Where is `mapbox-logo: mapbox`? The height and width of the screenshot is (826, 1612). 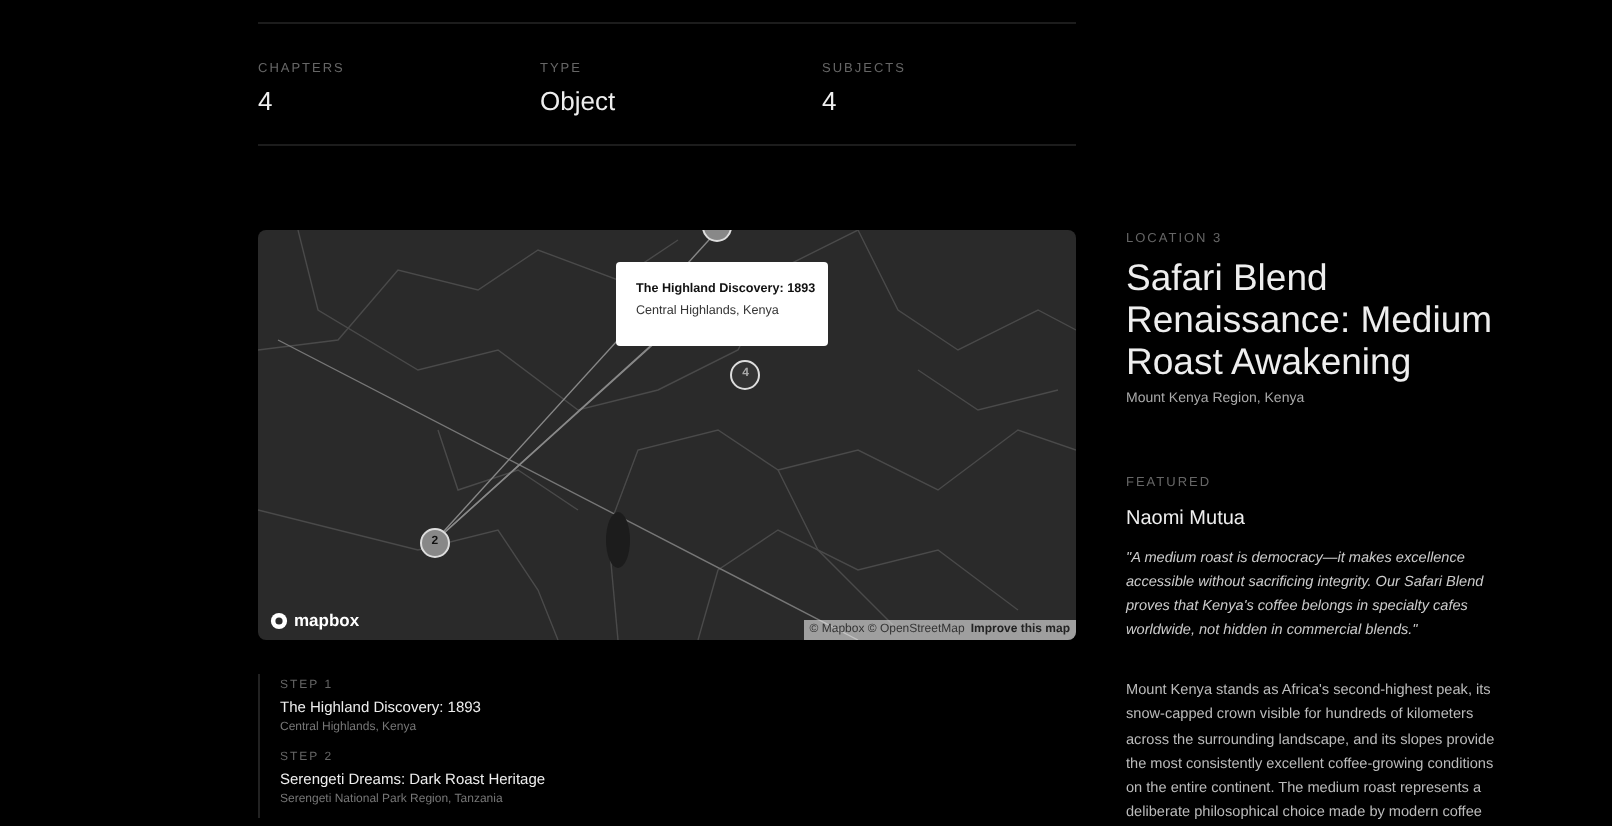 mapbox-logo: mapbox is located at coordinates (327, 620).